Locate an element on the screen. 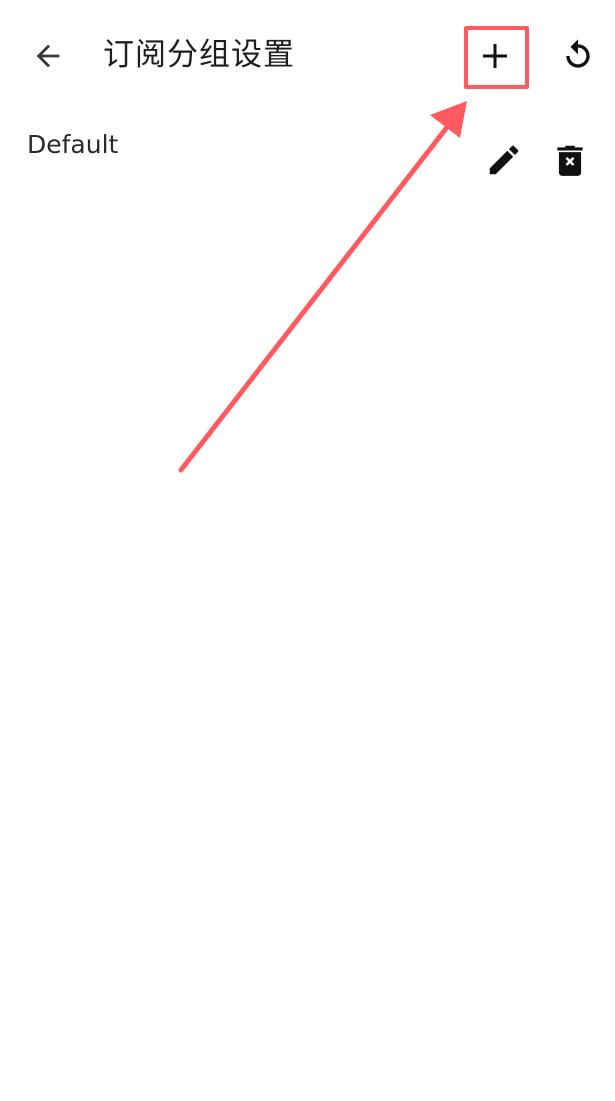 The height and width of the screenshot is (1101, 615). refresh-icon is located at coordinates (578, 53).